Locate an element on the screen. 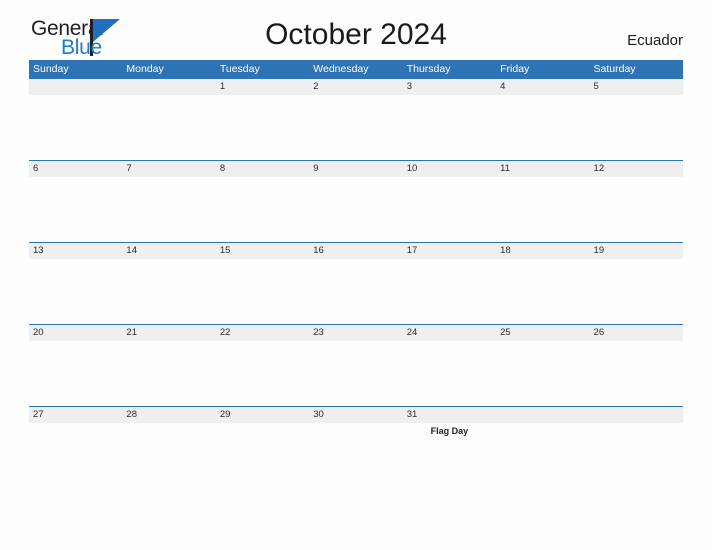 Image resolution: width=712 pixels, height=550 pixels. day-number: 23 is located at coordinates (355, 333).